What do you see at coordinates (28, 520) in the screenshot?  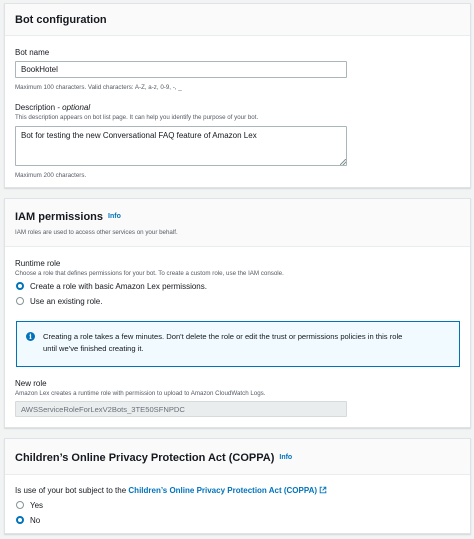 I see `radio-coppa-no: No` at bounding box center [28, 520].